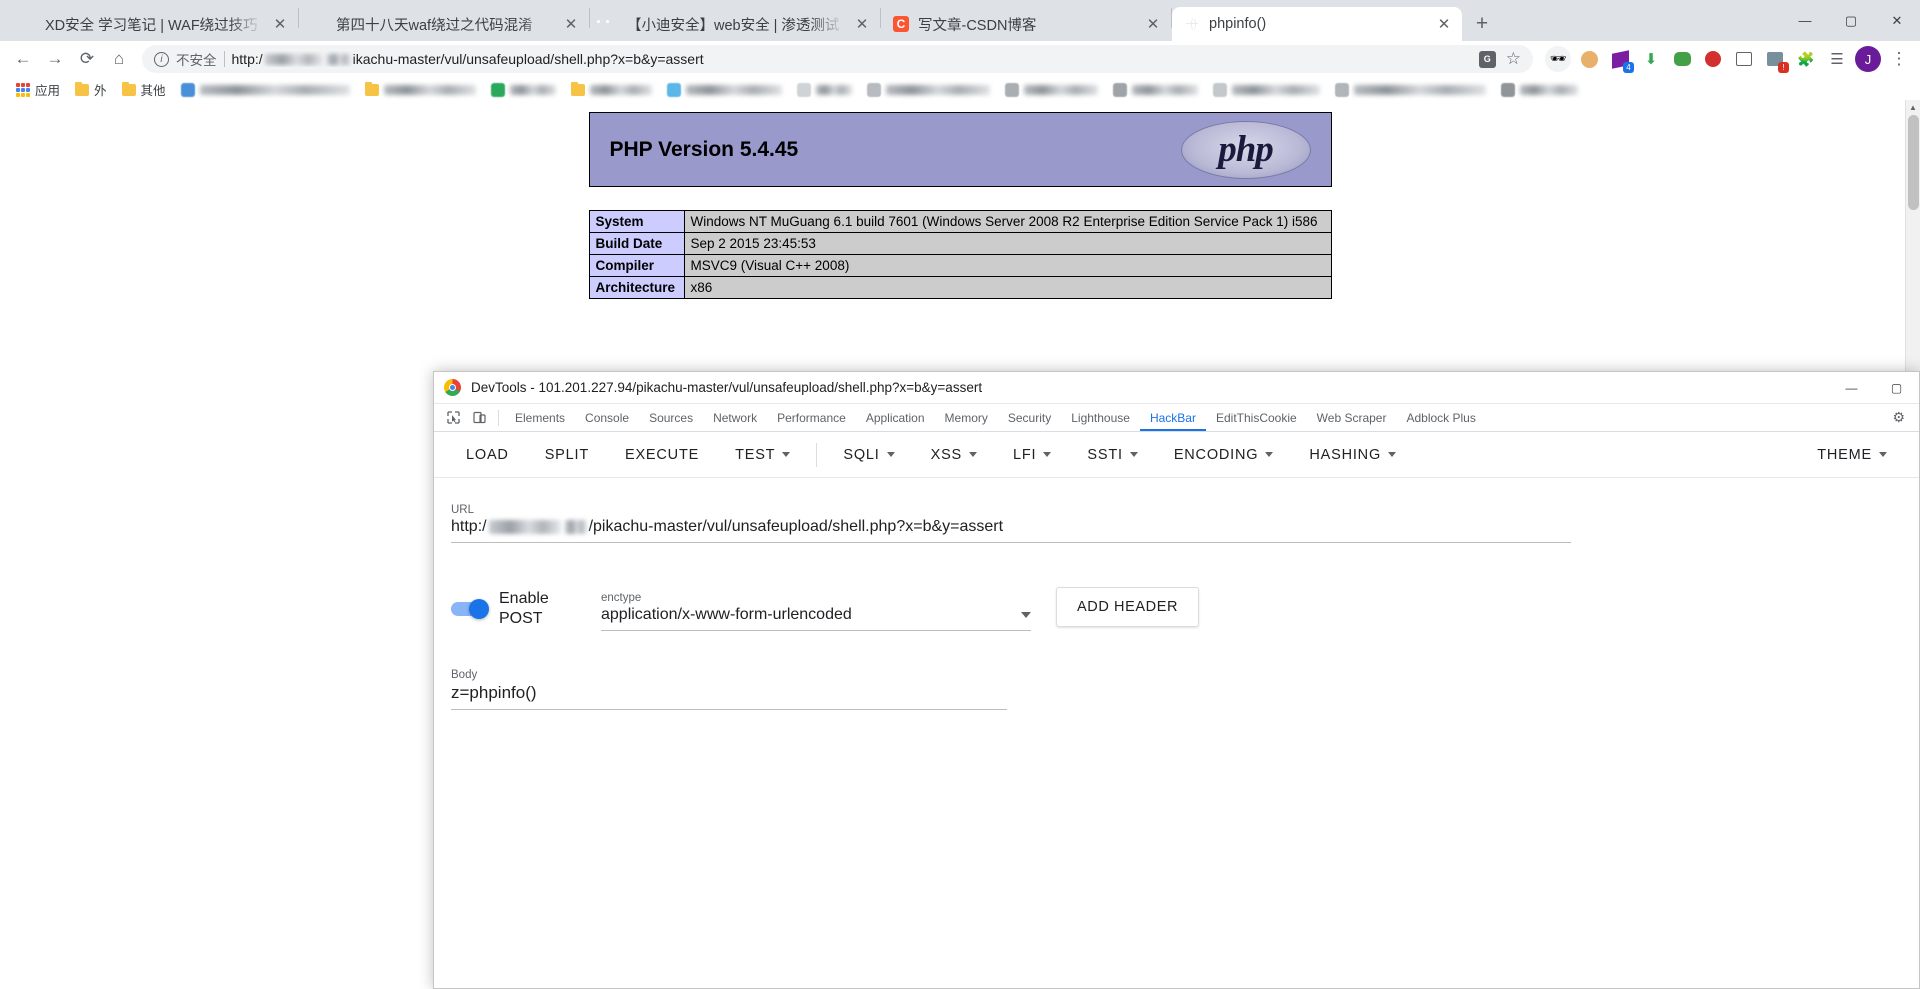 The width and height of the screenshot is (1920, 989). What do you see at coordinates (1899, 59) in the screenshot?
I see `browser-menu-icon: ⋮` at bounding box center [1899, 59].